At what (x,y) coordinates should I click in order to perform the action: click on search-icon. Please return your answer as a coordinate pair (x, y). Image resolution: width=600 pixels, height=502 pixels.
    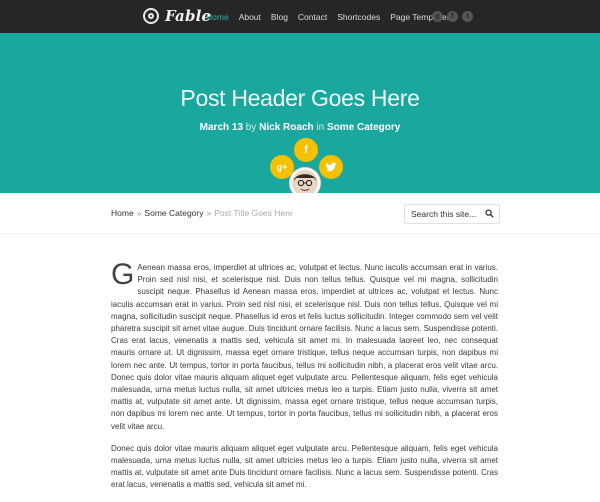
    Looking at the image, I should click on (489, 213).